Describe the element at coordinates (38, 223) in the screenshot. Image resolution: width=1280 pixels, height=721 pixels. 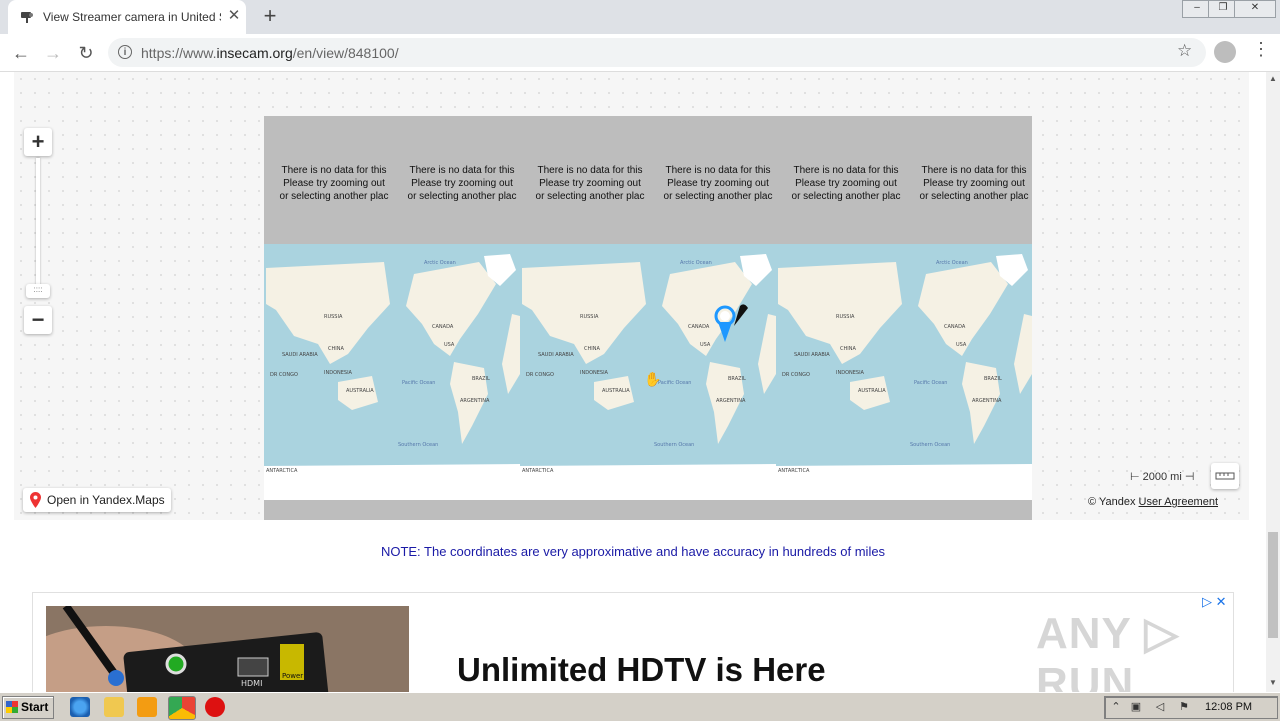
I see `zoom-slider-track` at that location.